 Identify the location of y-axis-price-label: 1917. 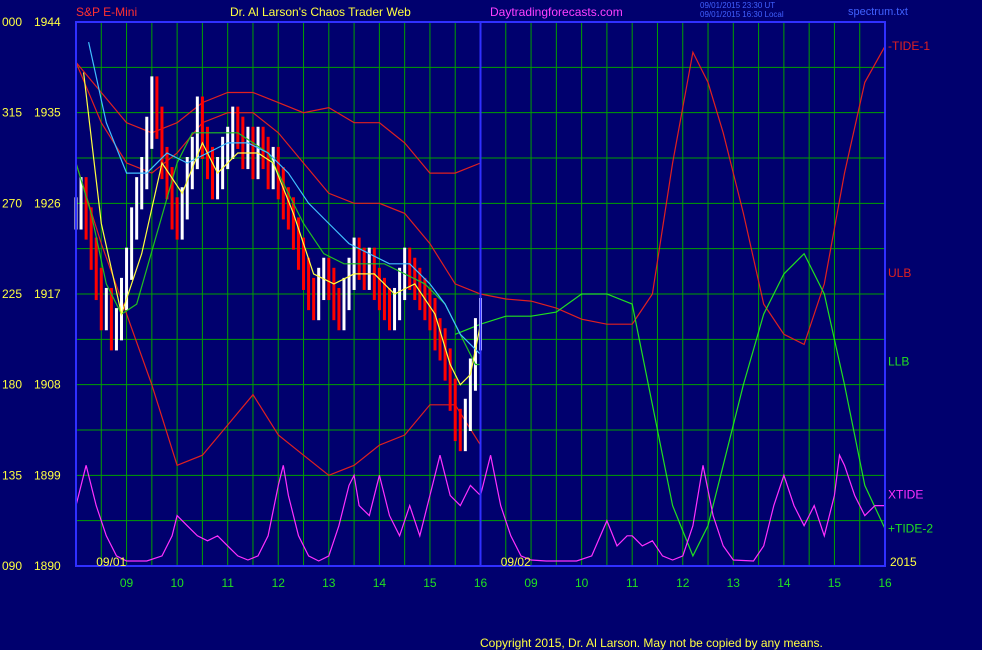
(47, 294).